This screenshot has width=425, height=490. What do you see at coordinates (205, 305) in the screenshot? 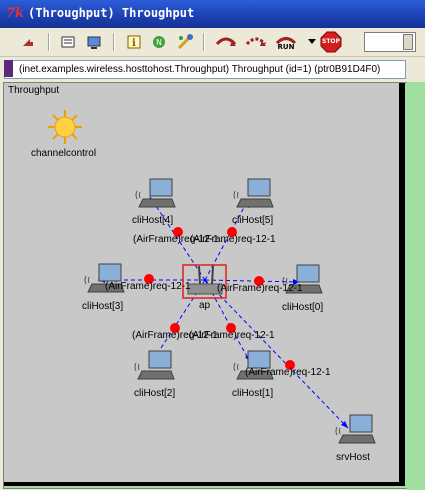
I see `module-label: ap` at bounding box center [205, 305].